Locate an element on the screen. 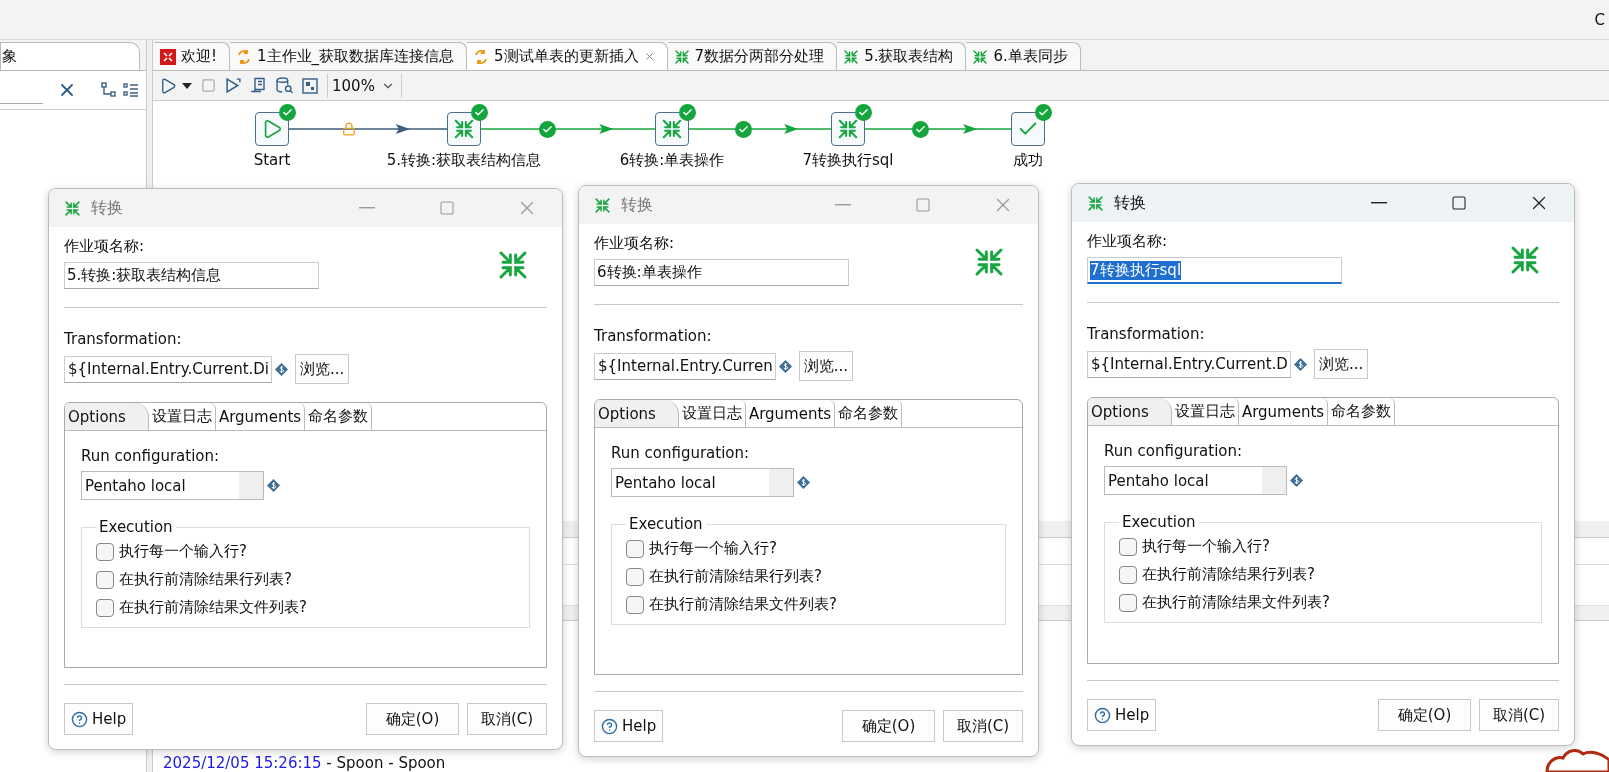 The image size is (1609, 772). node-label: 6转换:单表操作 is located at coordinates (672, 160).